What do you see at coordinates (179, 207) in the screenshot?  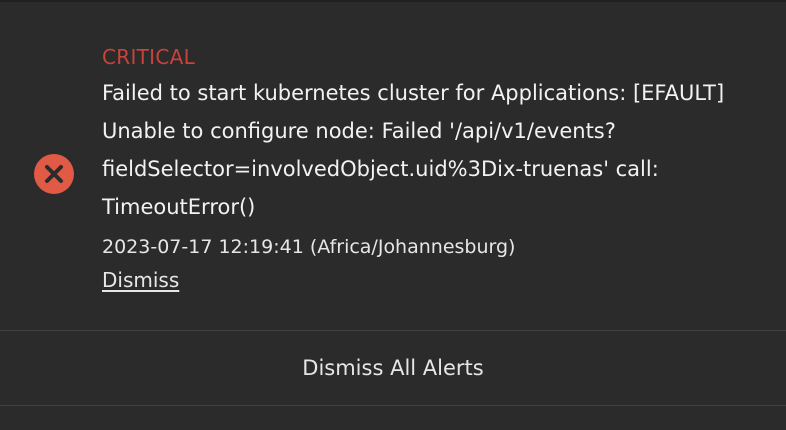 I see `alert-message-line: TimeoutError()` at bounding box center [179, 207].